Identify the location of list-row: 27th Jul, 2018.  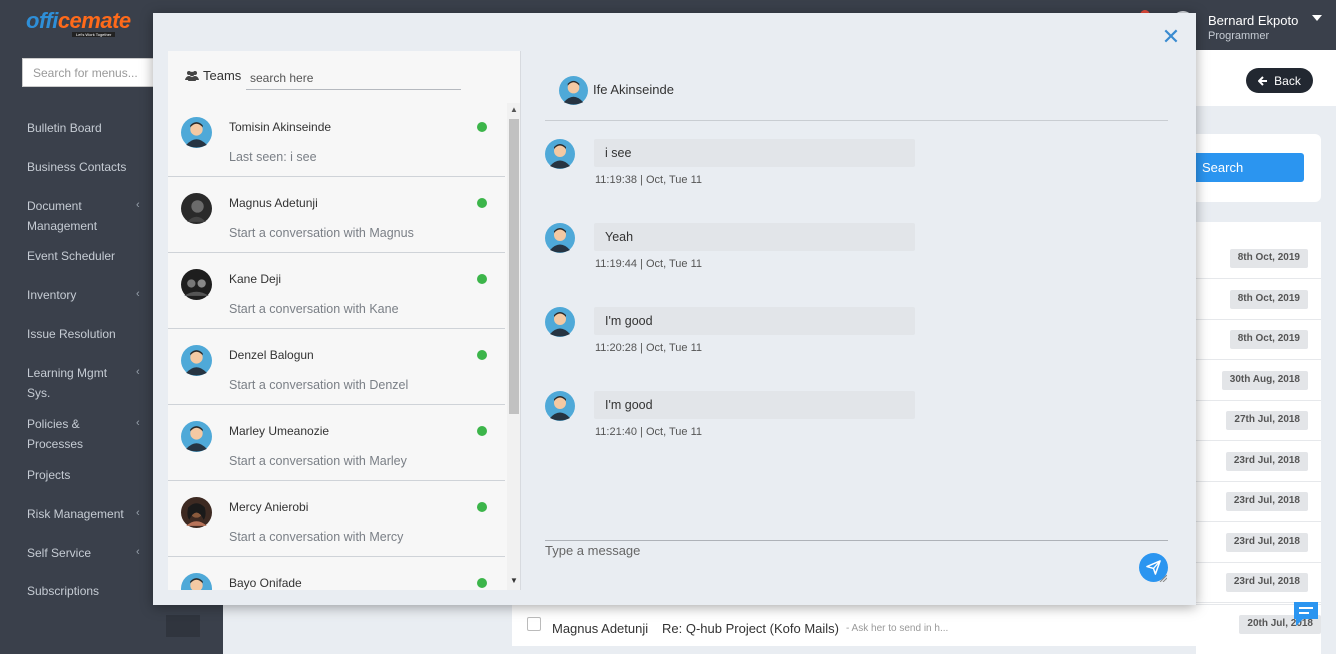
(1258, 421).